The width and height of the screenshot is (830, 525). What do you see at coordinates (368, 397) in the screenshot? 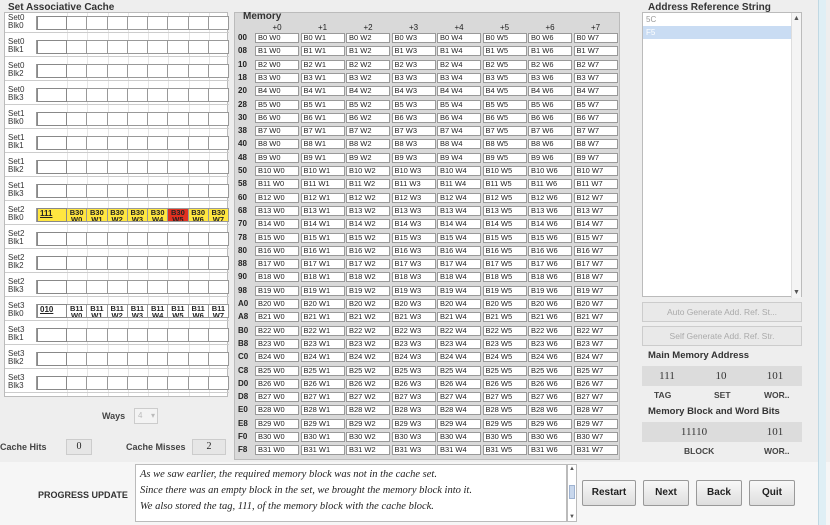
I see `memory-cell: B27 W2` at bounding box center [368, 397].